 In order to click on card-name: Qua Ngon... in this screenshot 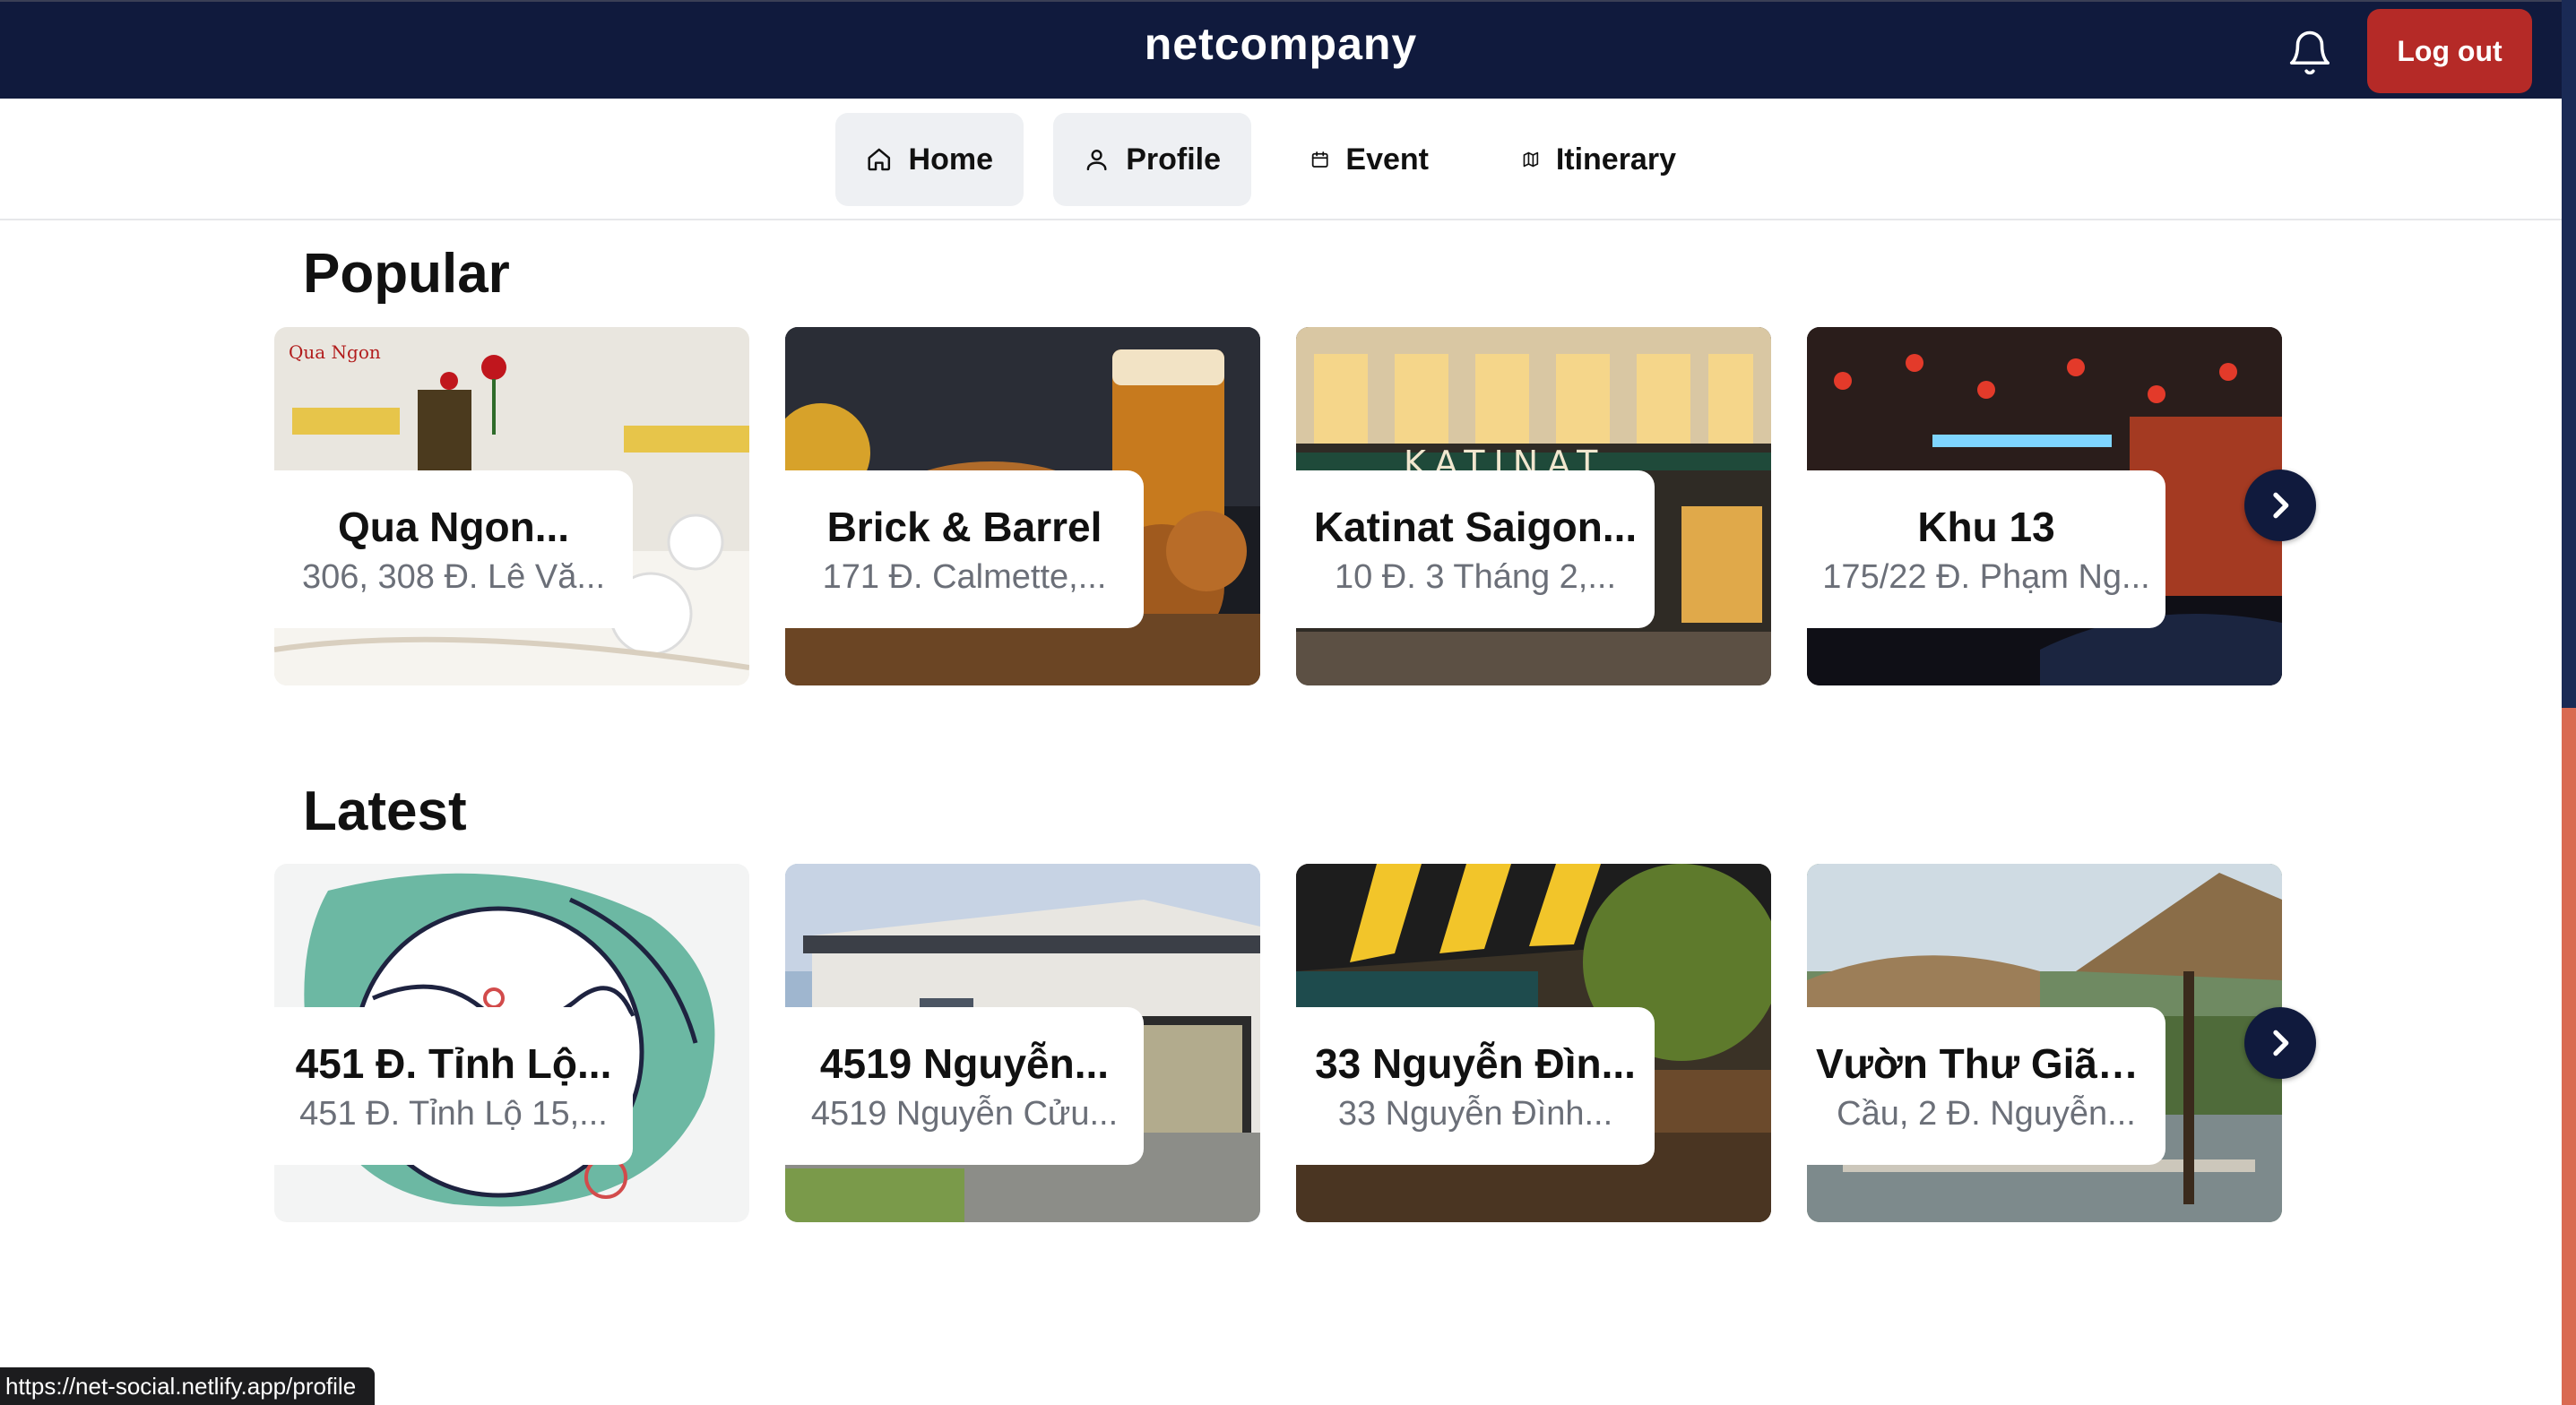, I will do `click(453, 526)`.